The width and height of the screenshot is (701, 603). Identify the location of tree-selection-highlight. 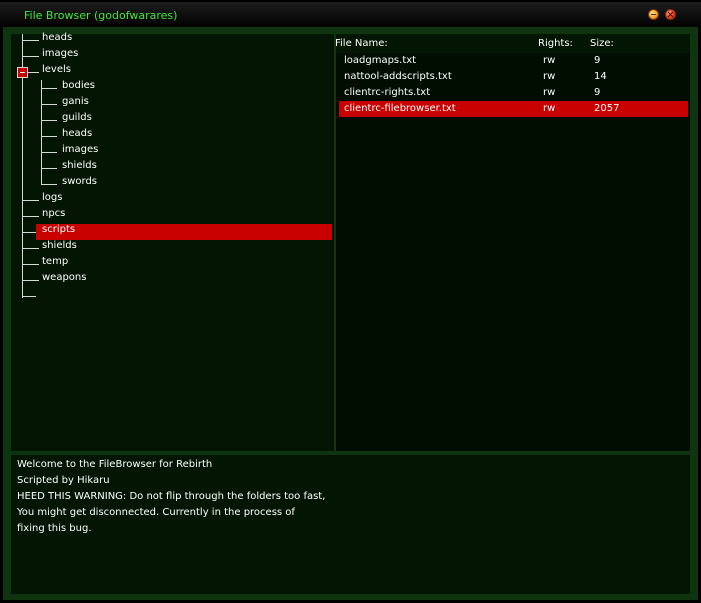
(184, 232).